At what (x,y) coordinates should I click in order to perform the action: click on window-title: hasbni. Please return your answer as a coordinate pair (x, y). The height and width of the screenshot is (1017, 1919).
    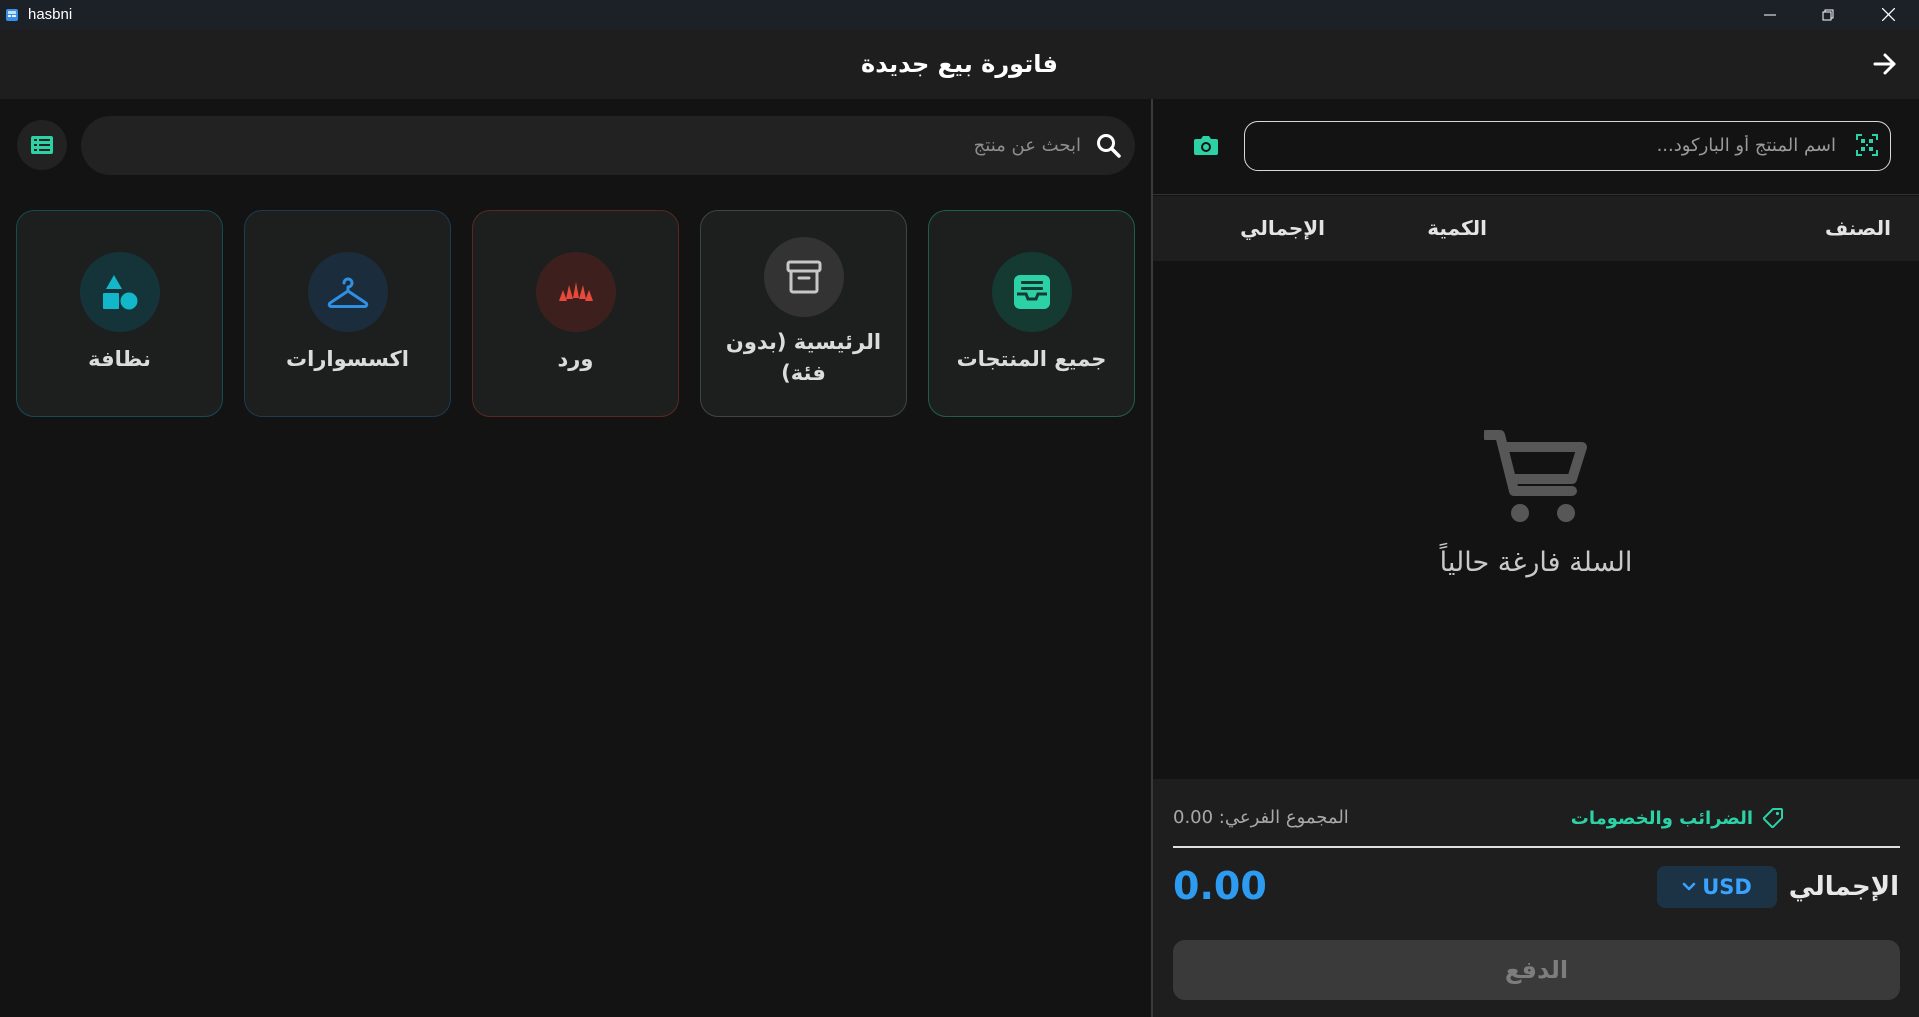
    Looking at the image, I should click on (50, 14).